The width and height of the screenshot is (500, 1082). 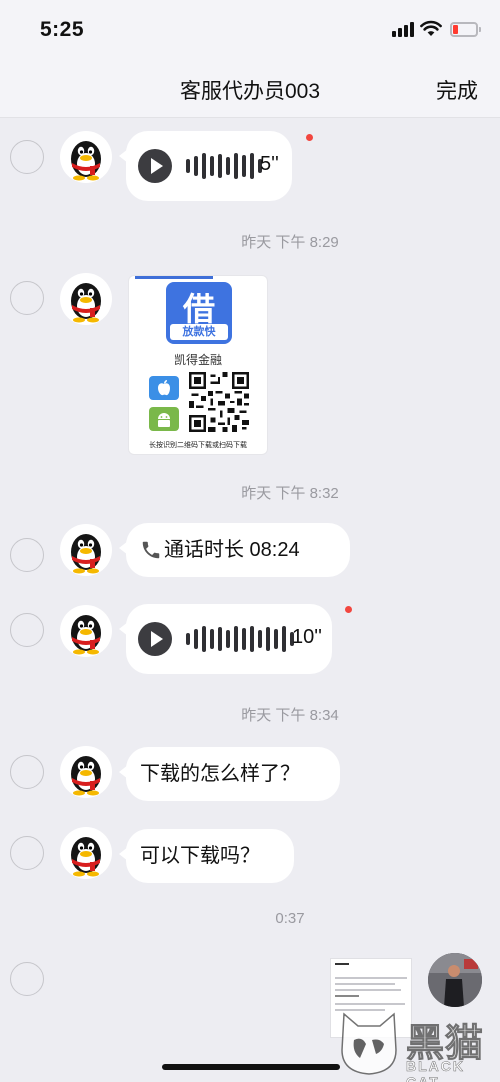 I want to click on call-record-bubble: 通话时长 08:24, so click(x=234, y=550).